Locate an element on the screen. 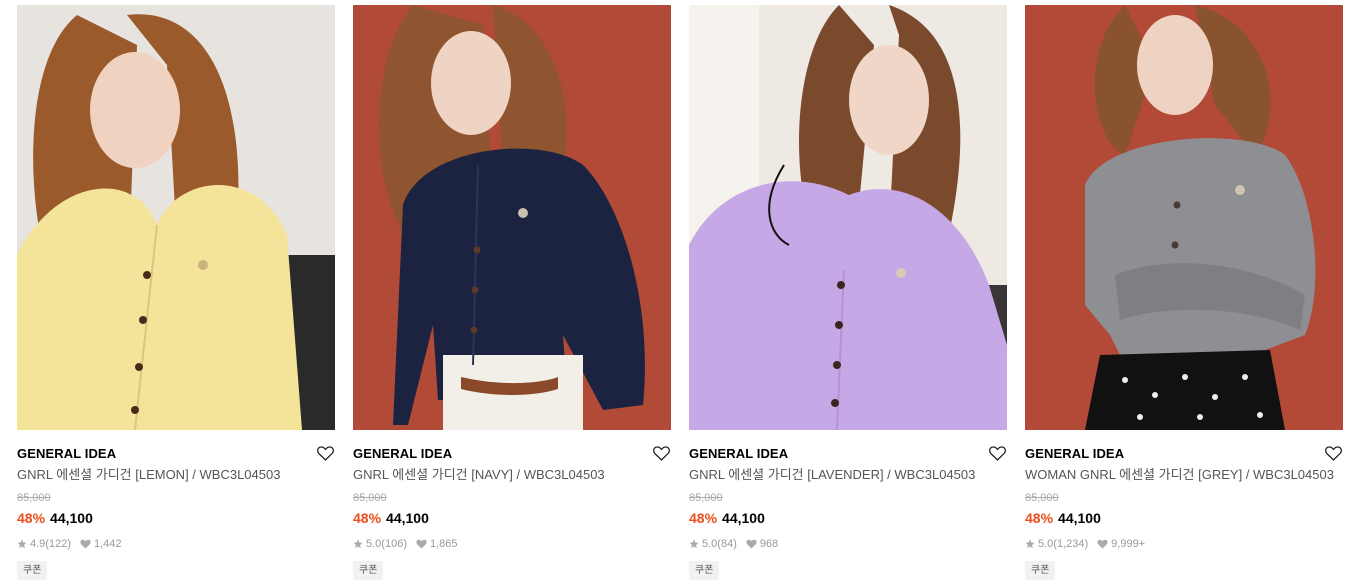 This screenshot has height=586, width=1348. rating: 4.9 (122) is located at coordinates (44, 544).